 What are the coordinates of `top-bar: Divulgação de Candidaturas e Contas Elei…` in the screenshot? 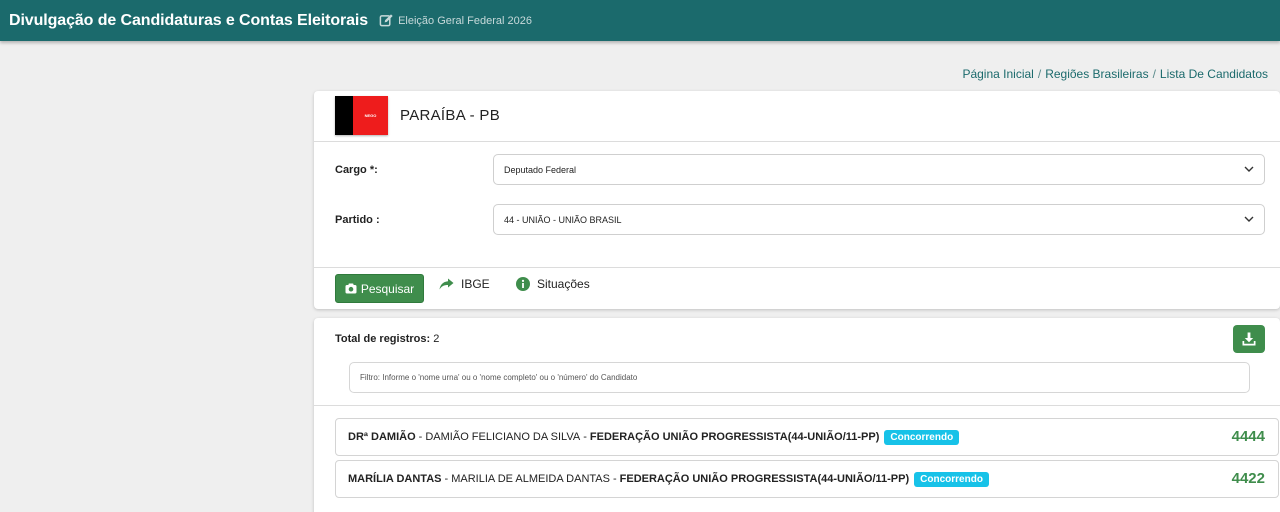 It's located at (640, 20).